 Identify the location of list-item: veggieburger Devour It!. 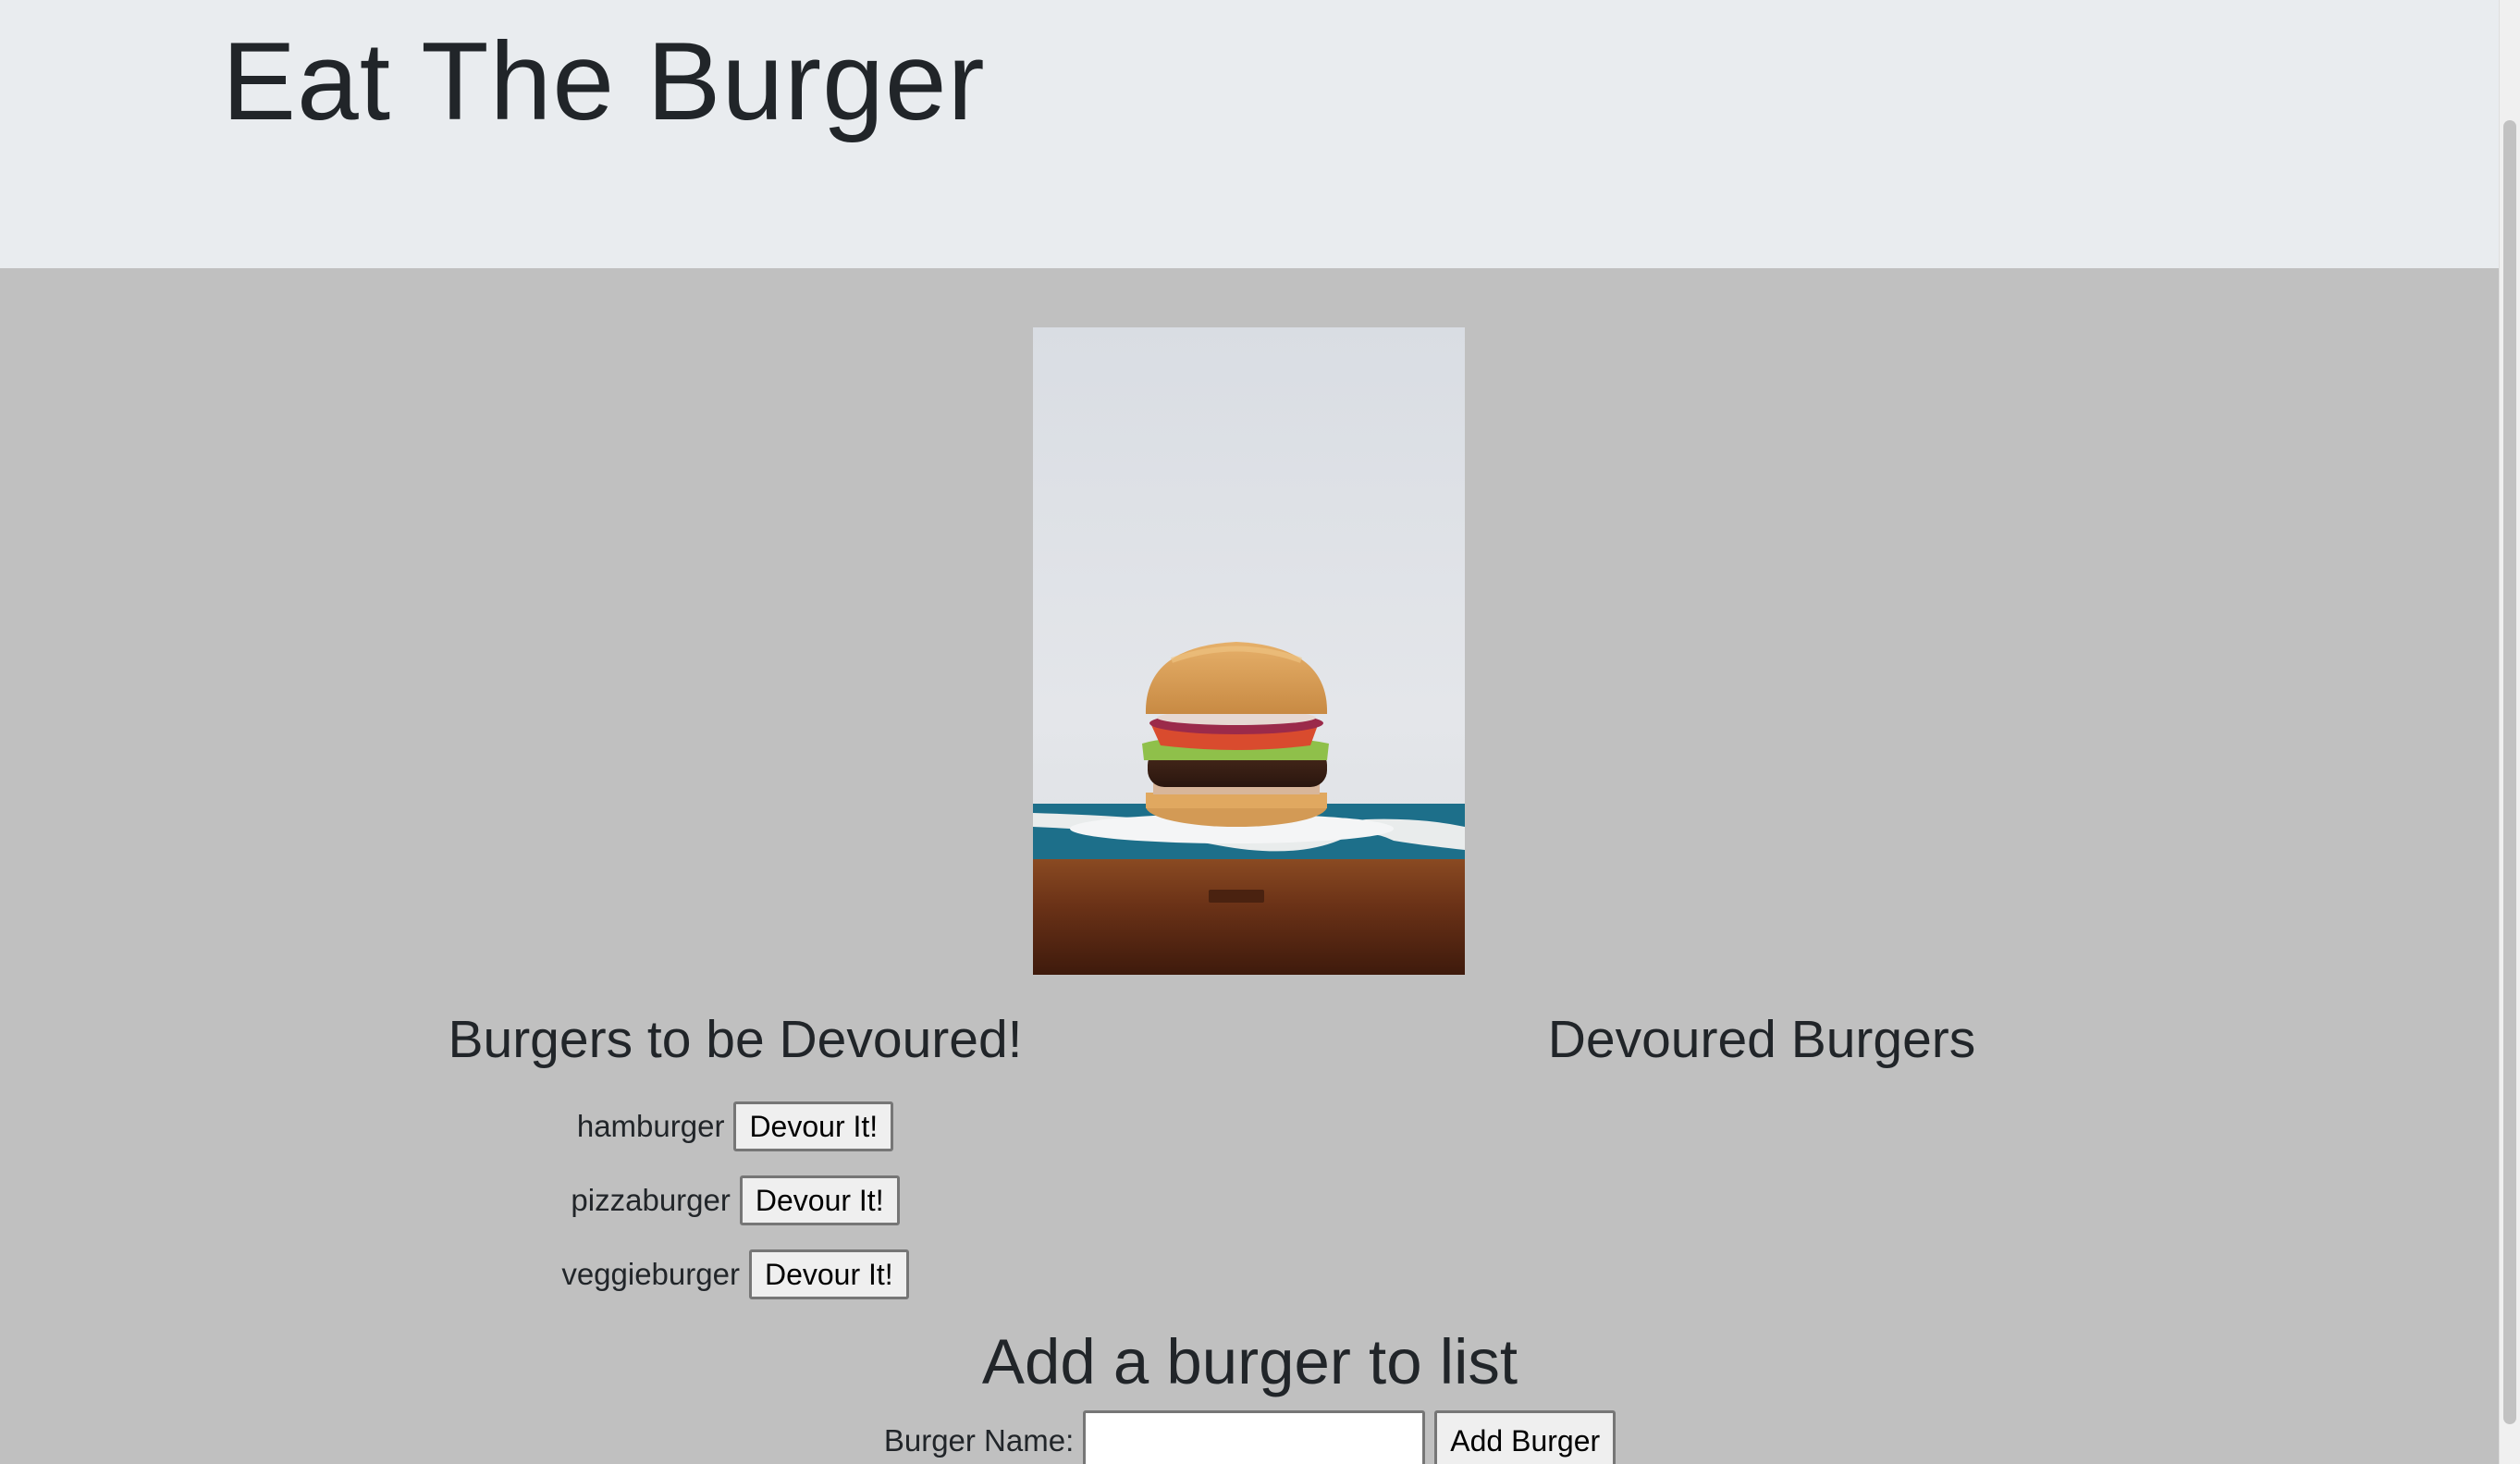
(735, 1274).